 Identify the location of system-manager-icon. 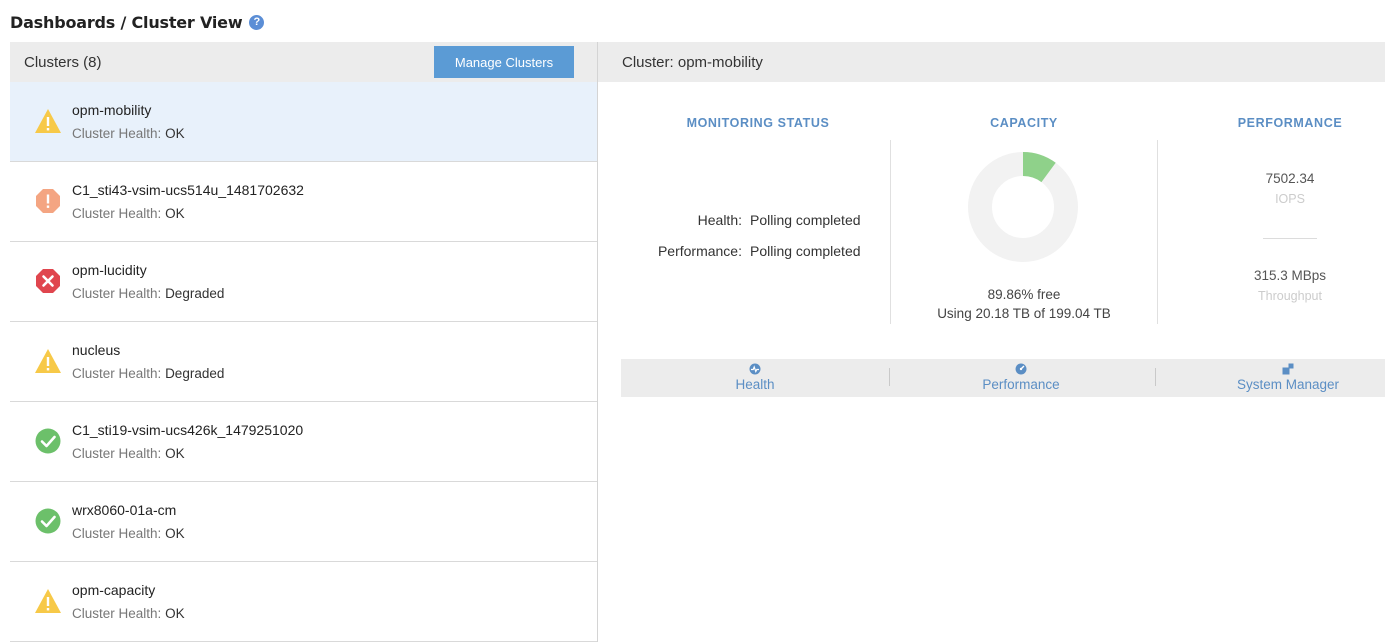
(1288, 369).